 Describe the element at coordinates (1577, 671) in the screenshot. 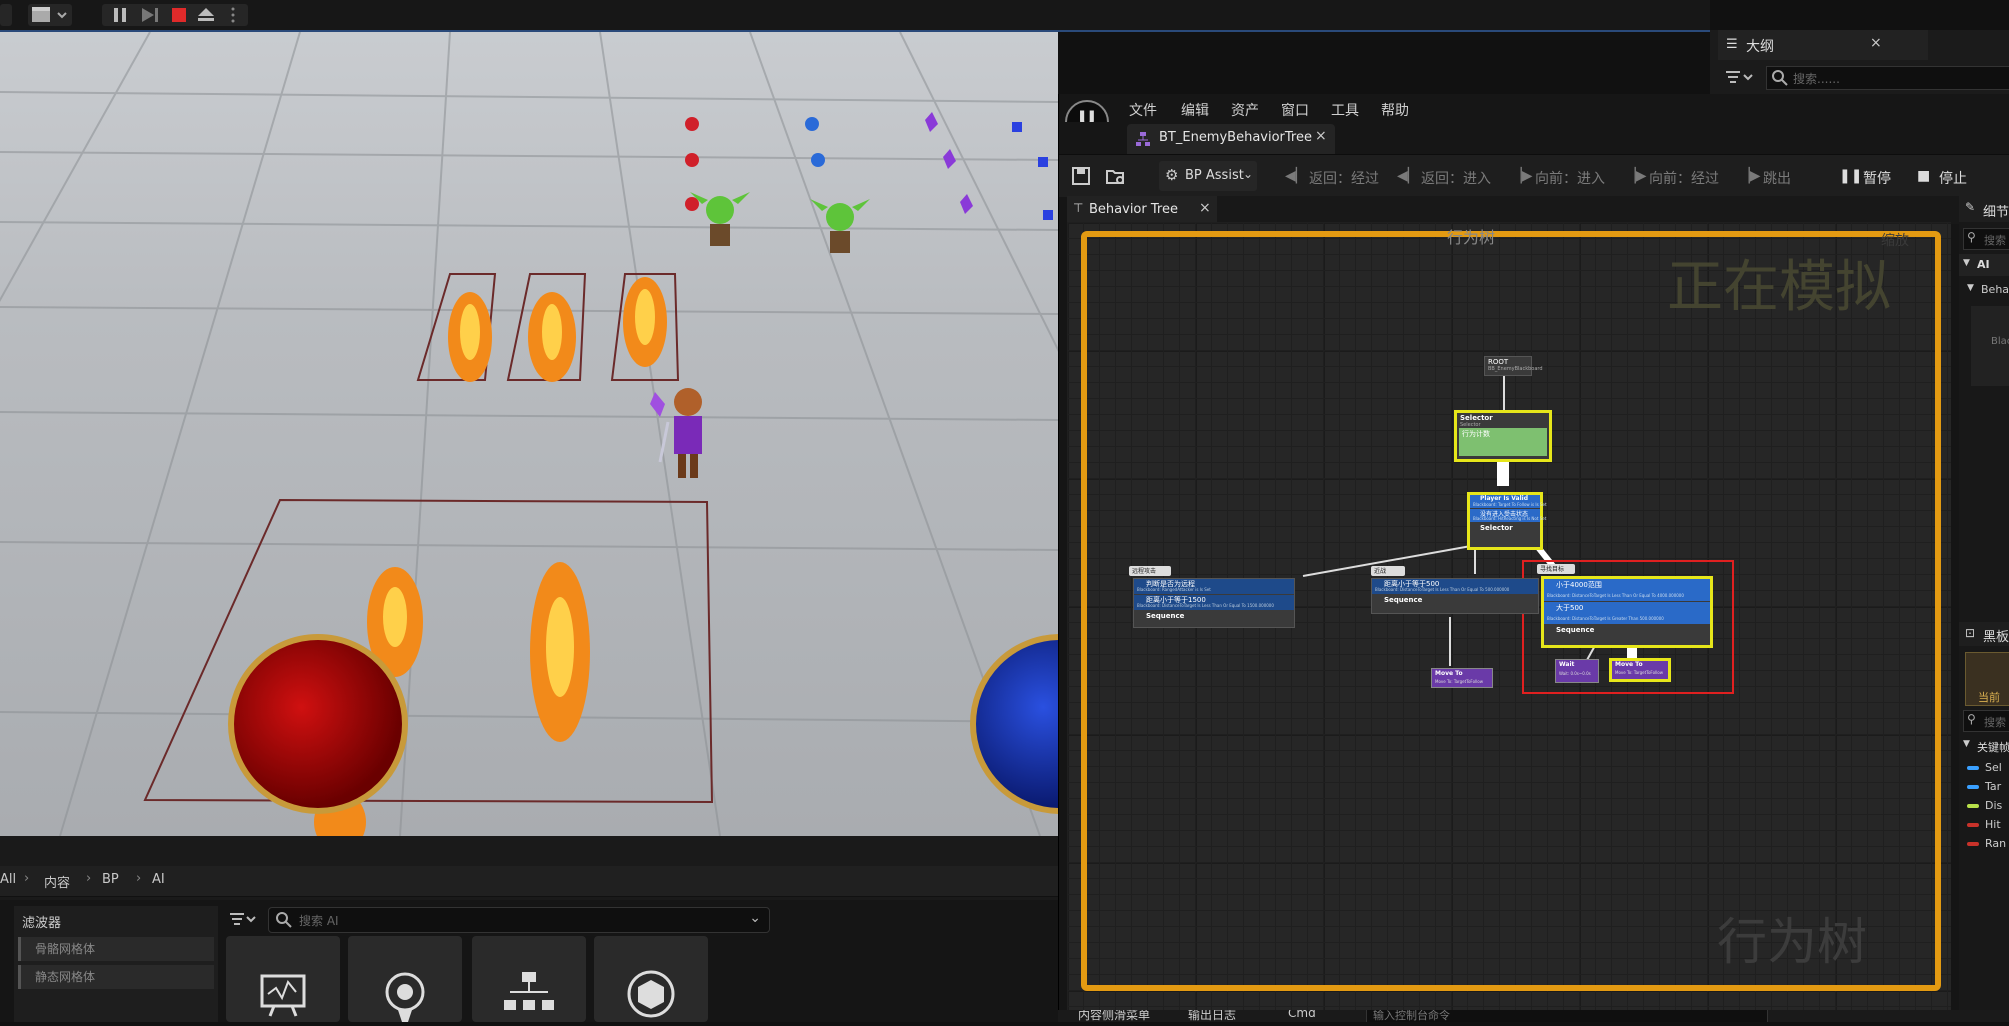

I see `node-wait: Wait Wait: 0.0s~0.0s` at that location.